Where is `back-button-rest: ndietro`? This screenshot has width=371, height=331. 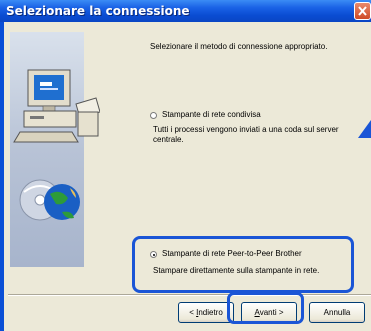 back-button-rest: ndietro is located at coordinates (210, 312).